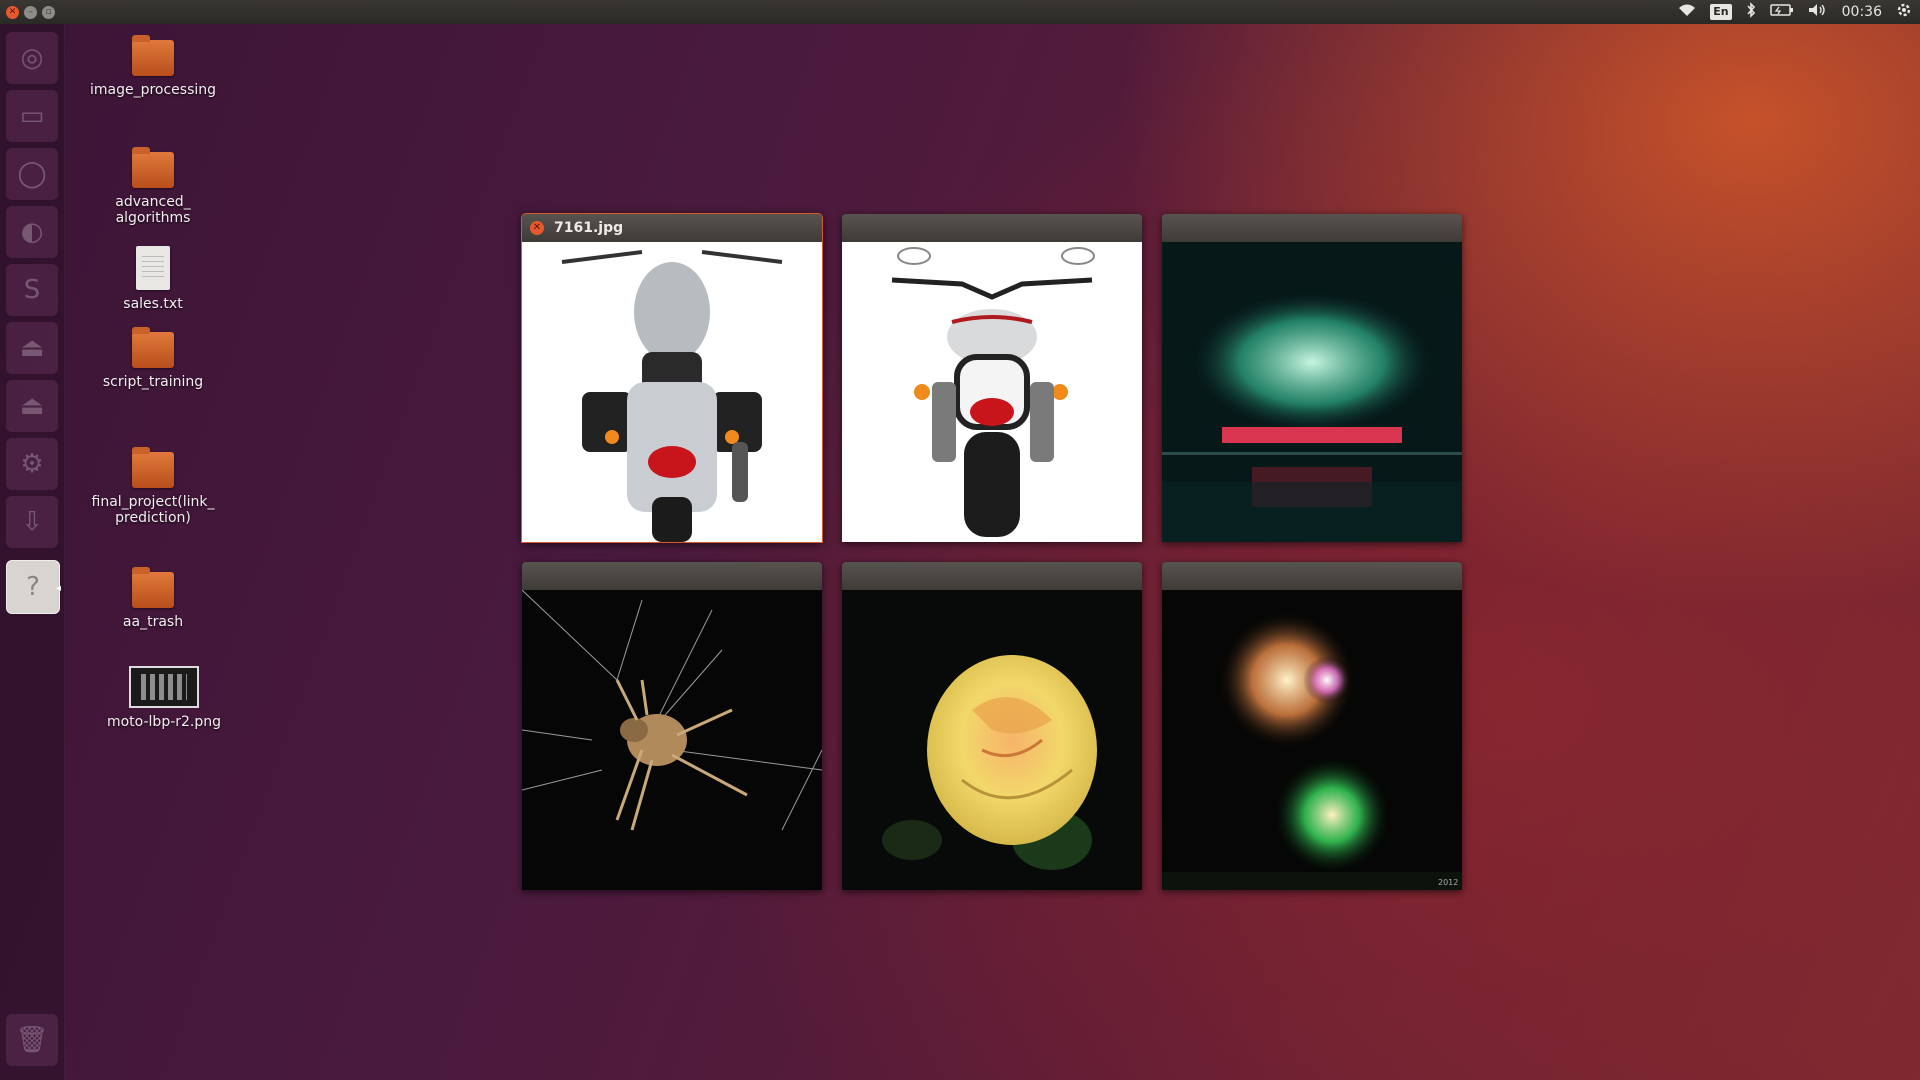 The height and width of the screenshot is (1080, 1920). What do you see at coordinates (164, 687) in the screenshot?
I see `image-file-icon` at bounding box center [164, 687].